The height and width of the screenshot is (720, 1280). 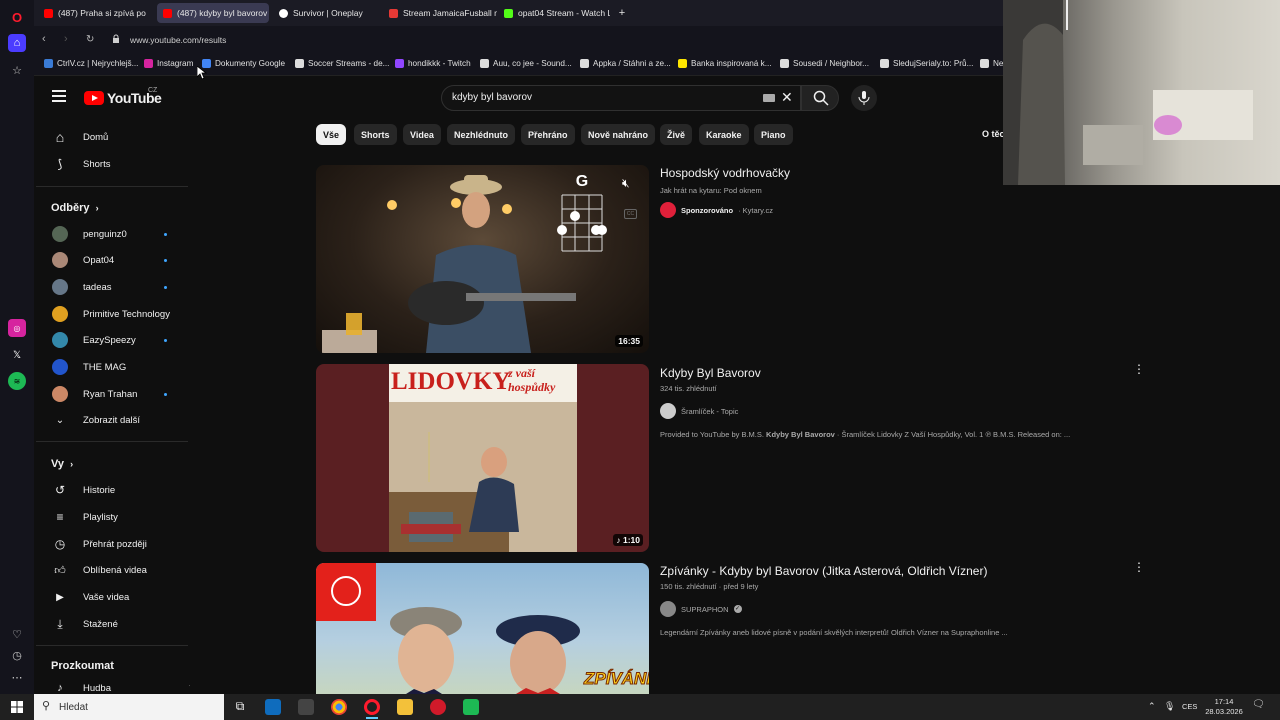 What do you see at coordinates (243, 63) in the screenshot?
I see `bookmark-google-docs: Dokumenty Google` at bounding box center [243, 63].